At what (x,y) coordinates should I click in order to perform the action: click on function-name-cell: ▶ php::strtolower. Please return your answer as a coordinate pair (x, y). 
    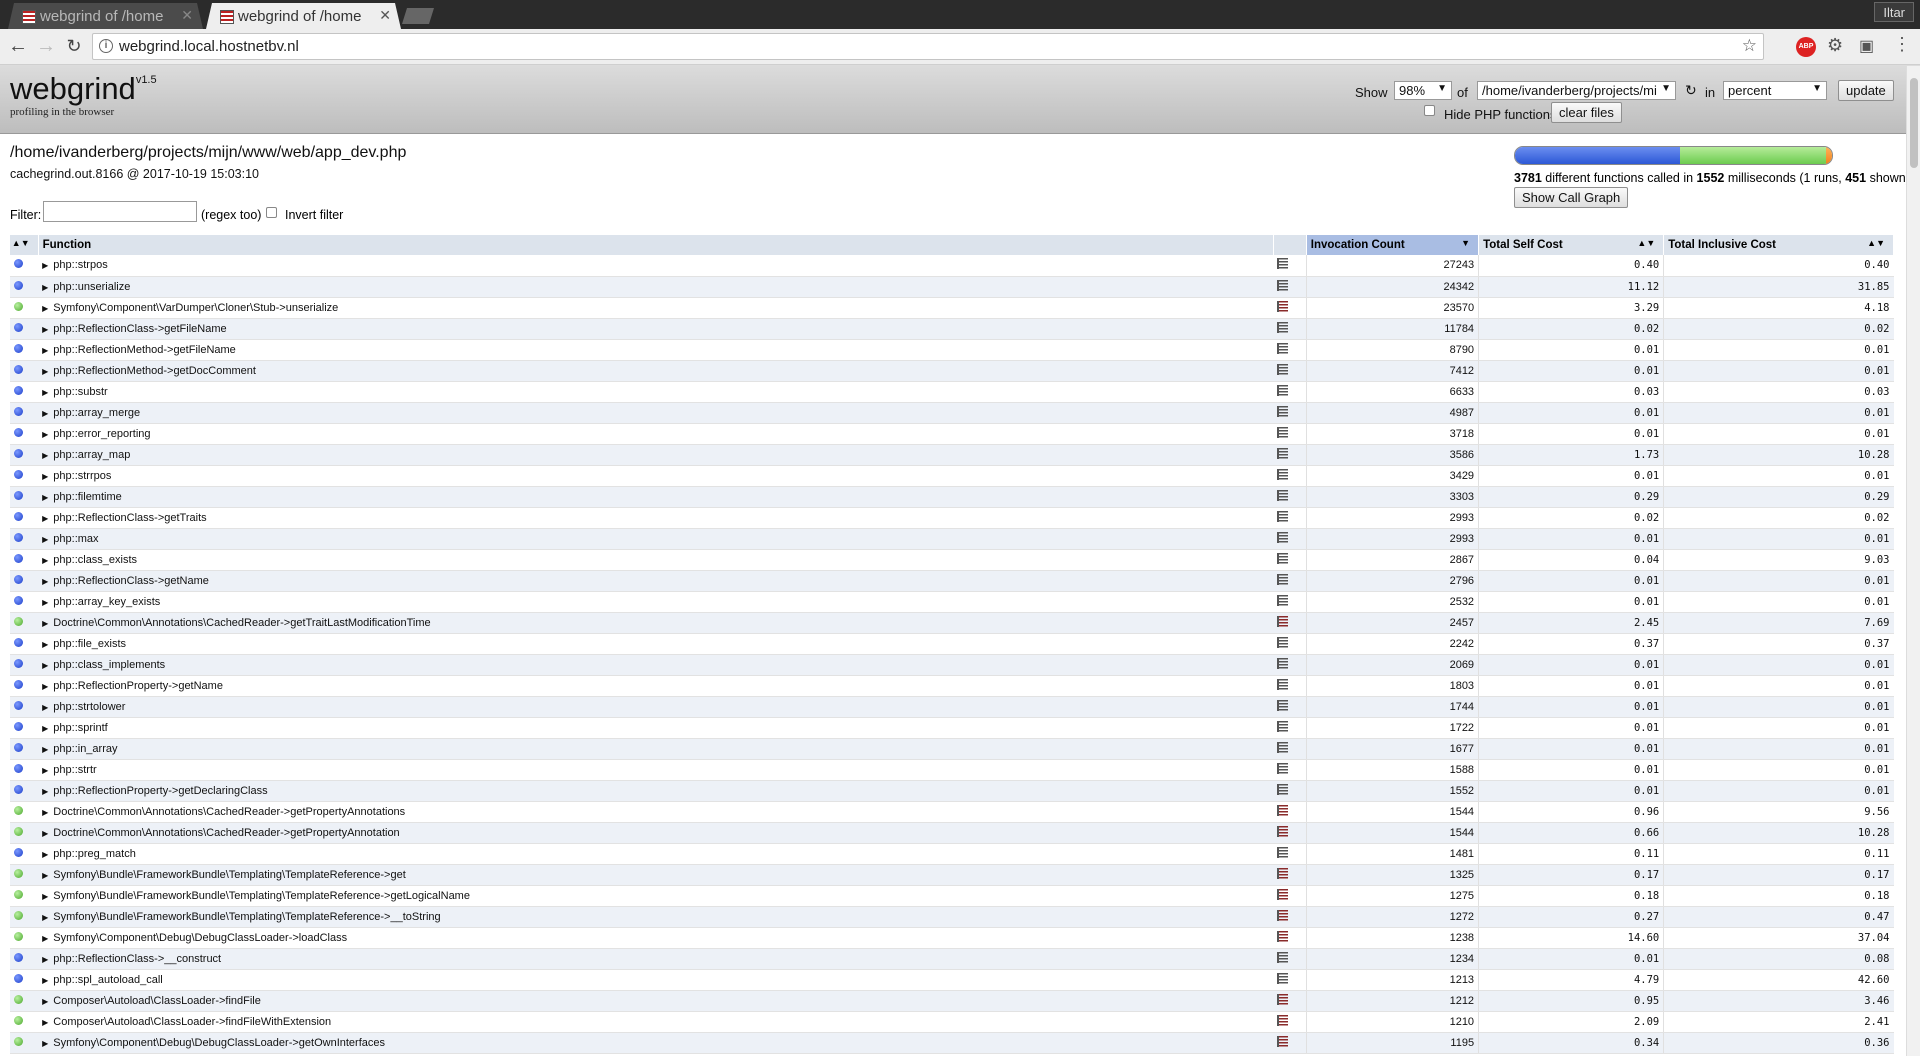
    Looking at the image, I should click on (656, 707).